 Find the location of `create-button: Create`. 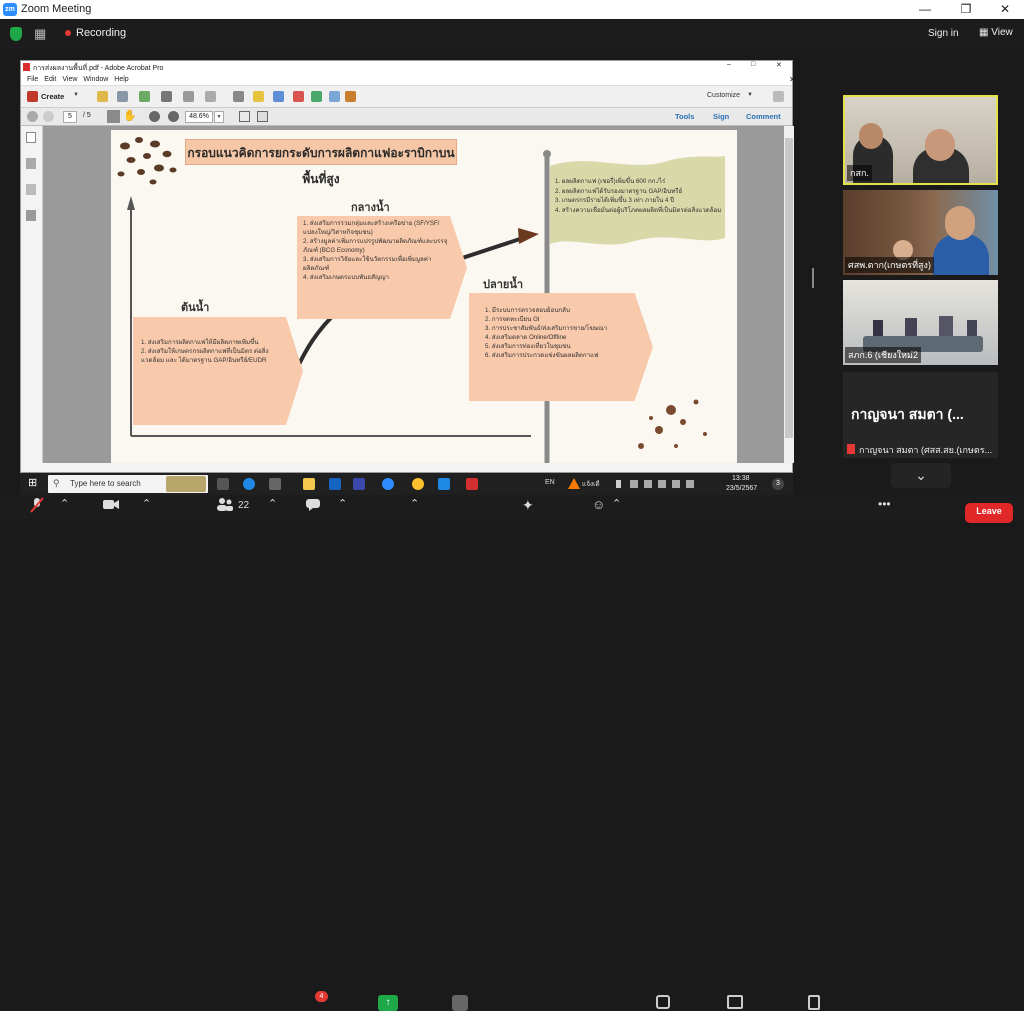

create-button: Create is located at coordinates (52, 96).